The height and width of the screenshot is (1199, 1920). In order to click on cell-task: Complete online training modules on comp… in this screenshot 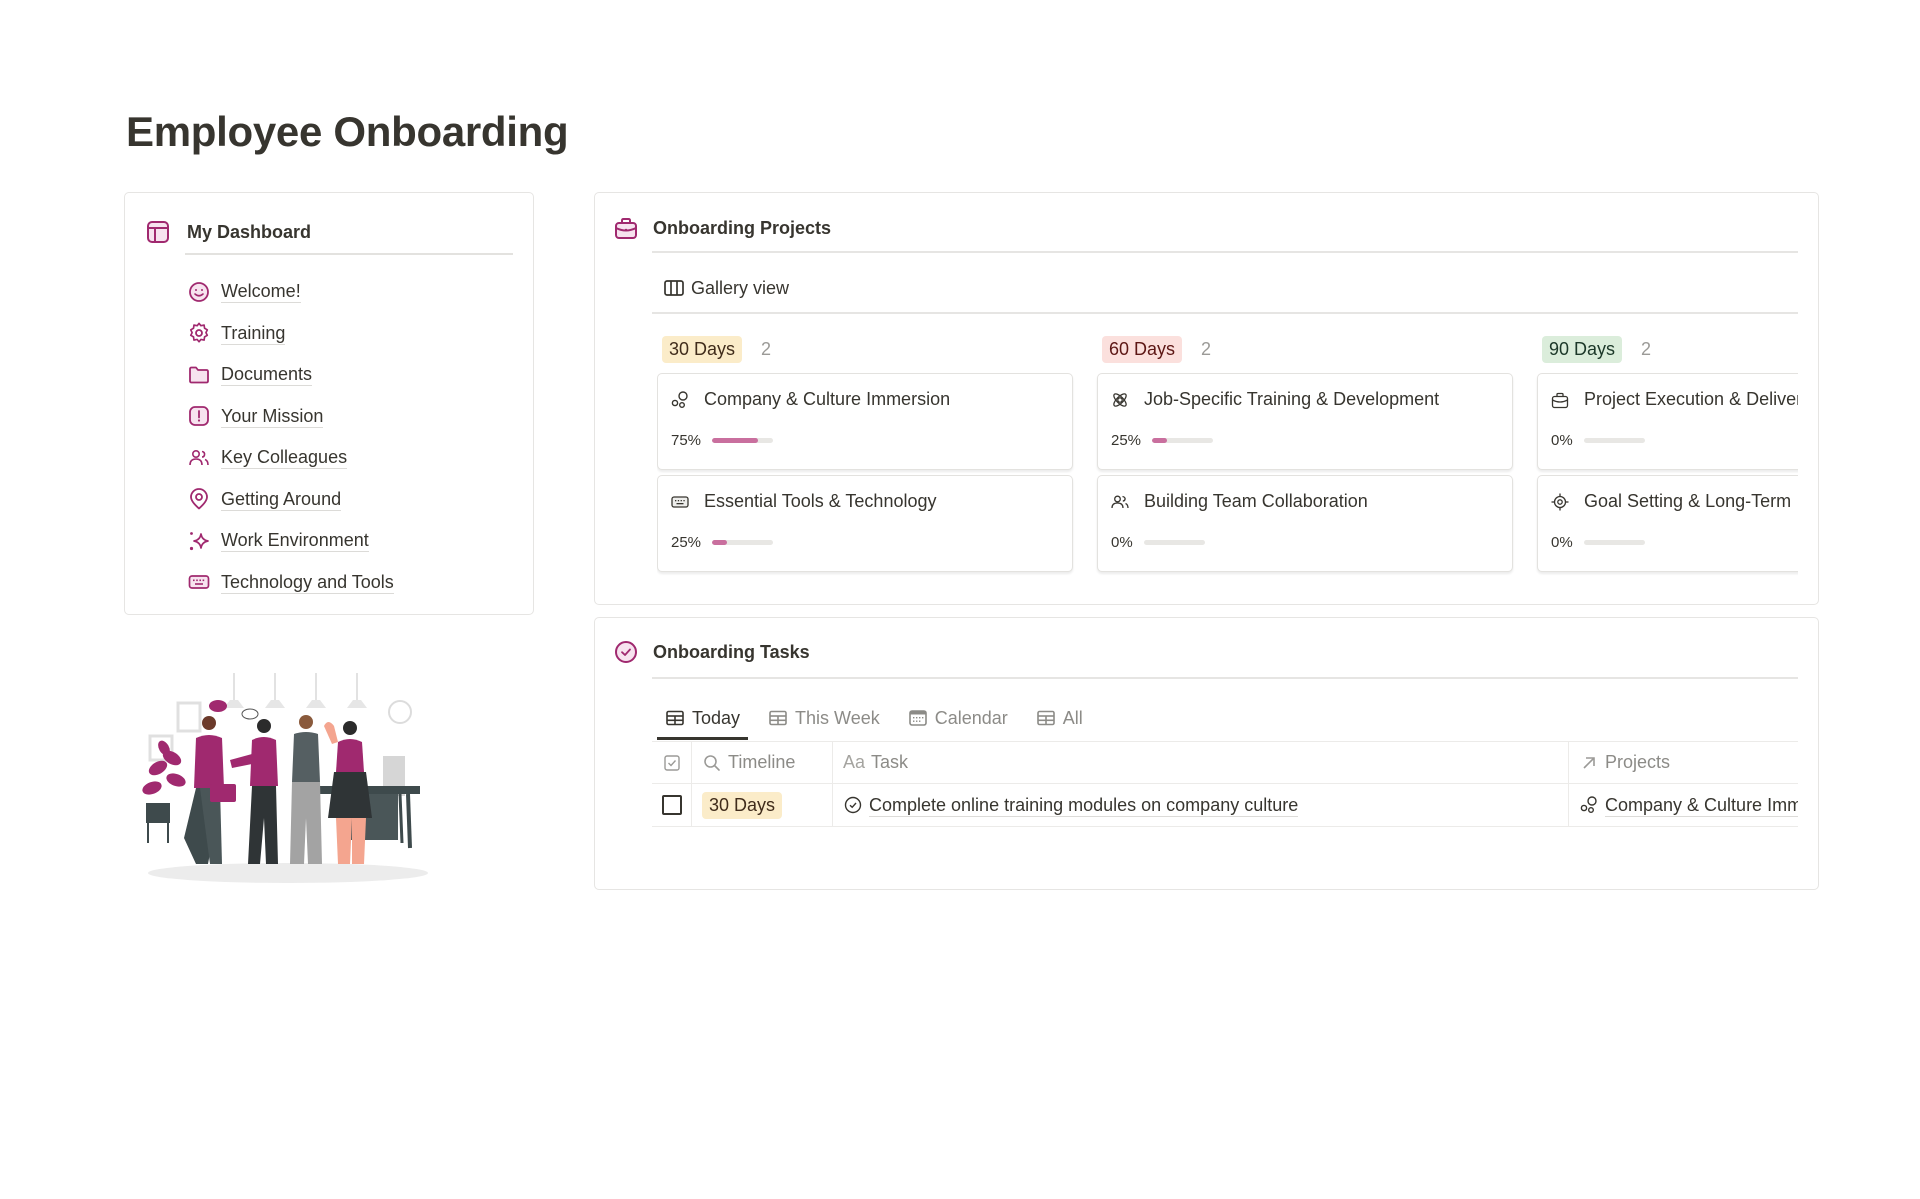, I will do `click(1201, 805)`.